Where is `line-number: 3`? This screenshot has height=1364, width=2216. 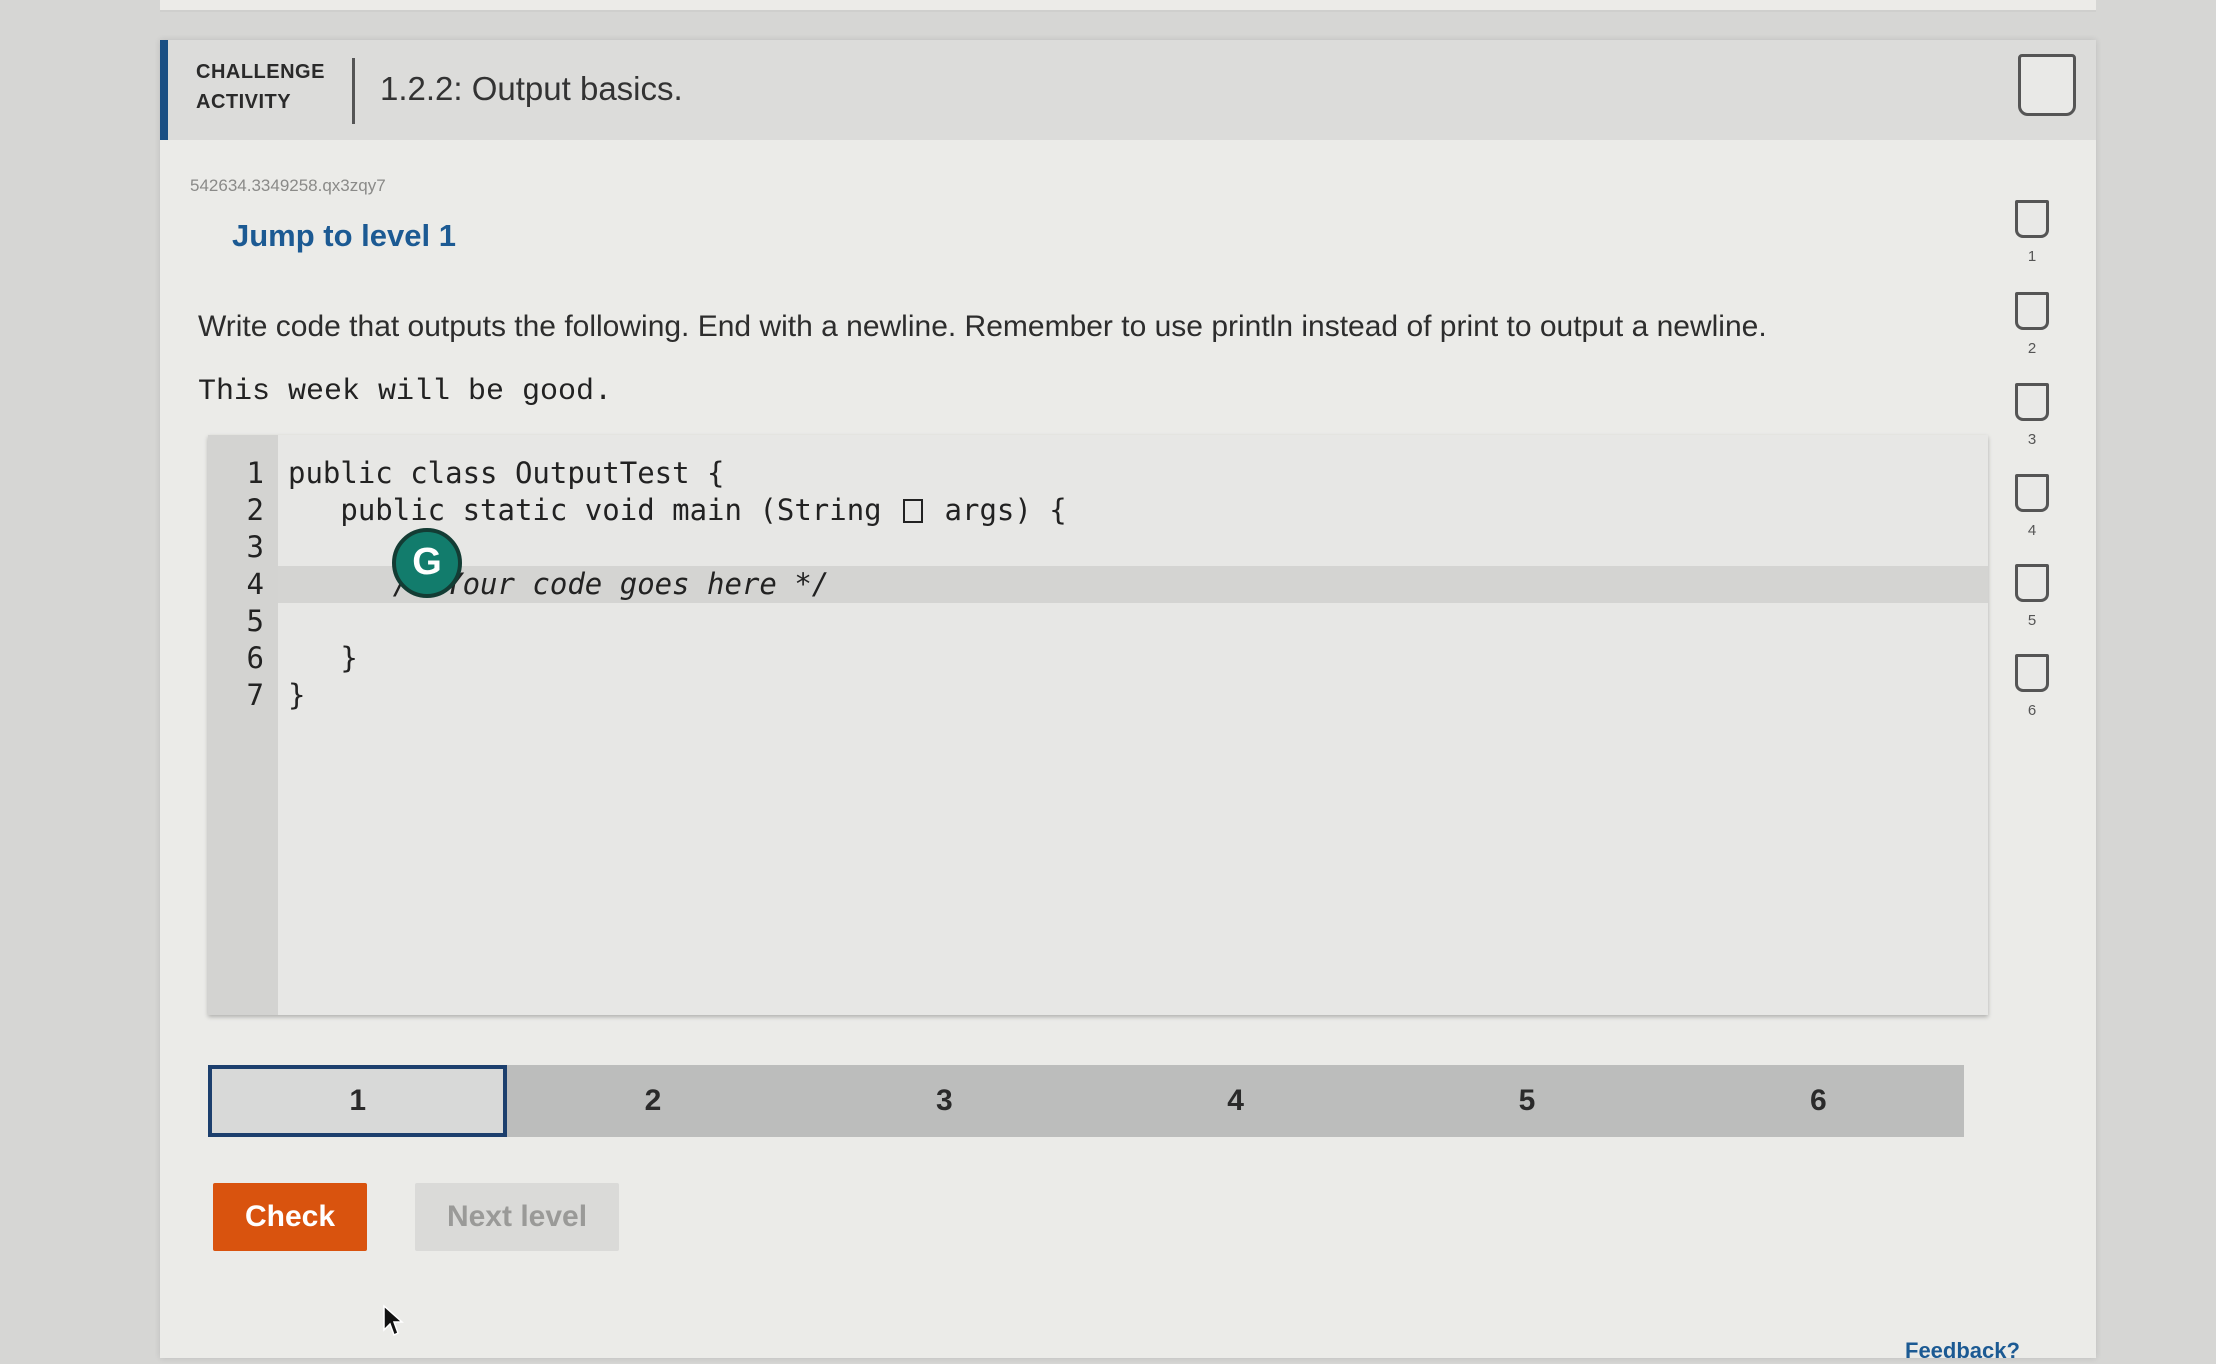 line-number: 3 is located at coordinates (255, 547).